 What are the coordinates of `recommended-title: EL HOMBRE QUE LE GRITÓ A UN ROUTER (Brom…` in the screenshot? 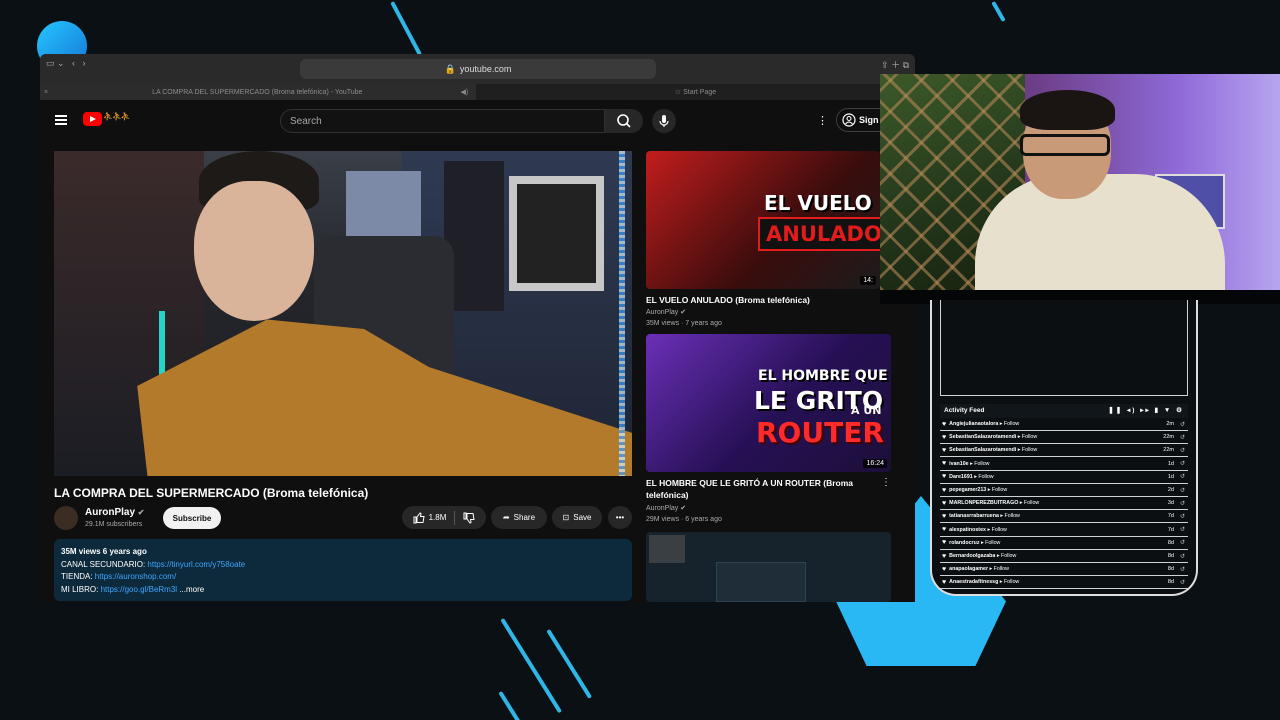 It's located at (749, 489).